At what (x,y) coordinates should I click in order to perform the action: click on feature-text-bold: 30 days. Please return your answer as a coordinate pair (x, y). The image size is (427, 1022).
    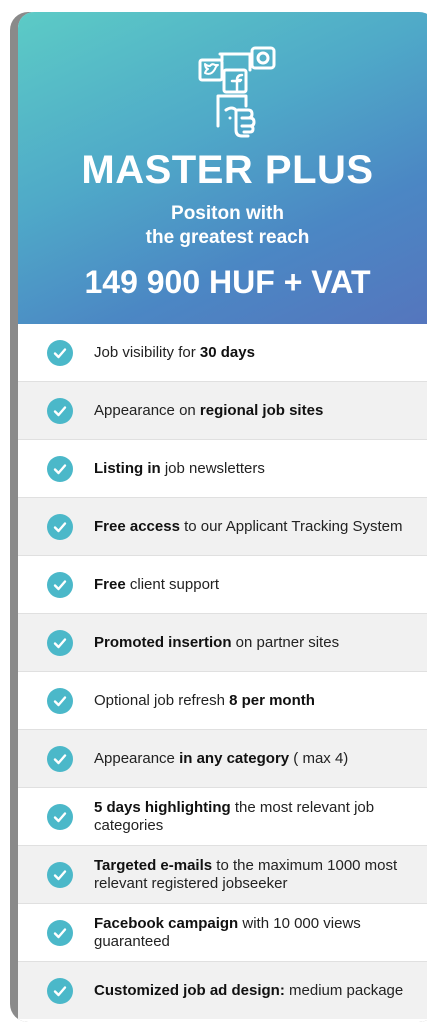
    Looking at the image, I should click on (227, 352).